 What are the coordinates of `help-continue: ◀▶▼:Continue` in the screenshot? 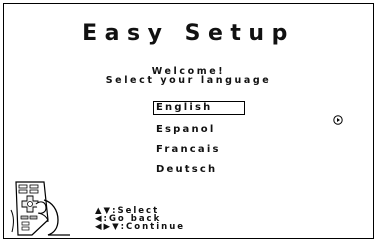 It's located at (140, 227).